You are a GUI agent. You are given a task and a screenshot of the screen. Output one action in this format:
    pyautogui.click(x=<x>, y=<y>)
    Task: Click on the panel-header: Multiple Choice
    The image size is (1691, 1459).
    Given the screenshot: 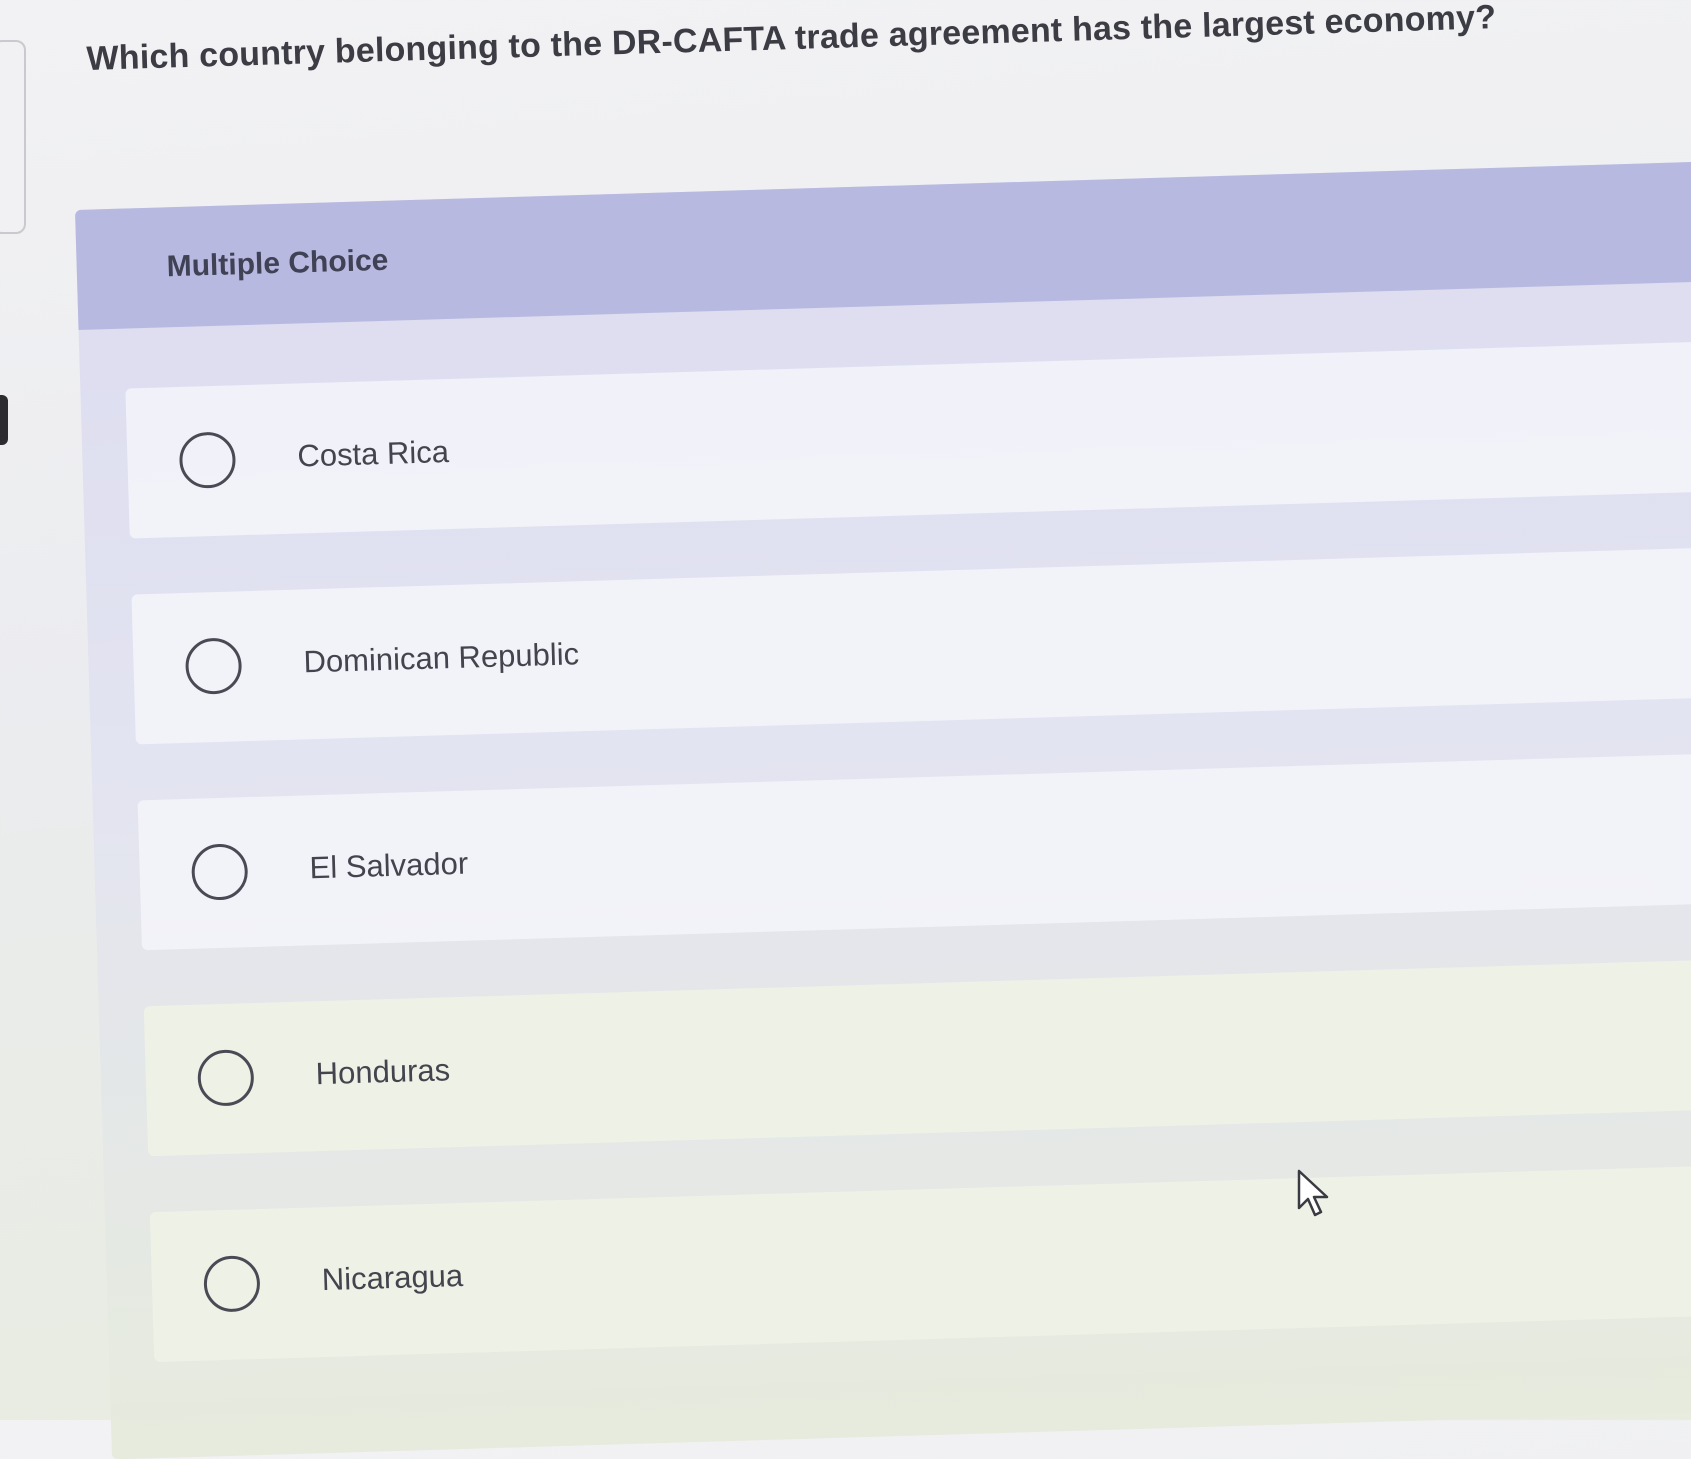 What is the action you would take?
    pyautogui.click(x=883, y=245)
    